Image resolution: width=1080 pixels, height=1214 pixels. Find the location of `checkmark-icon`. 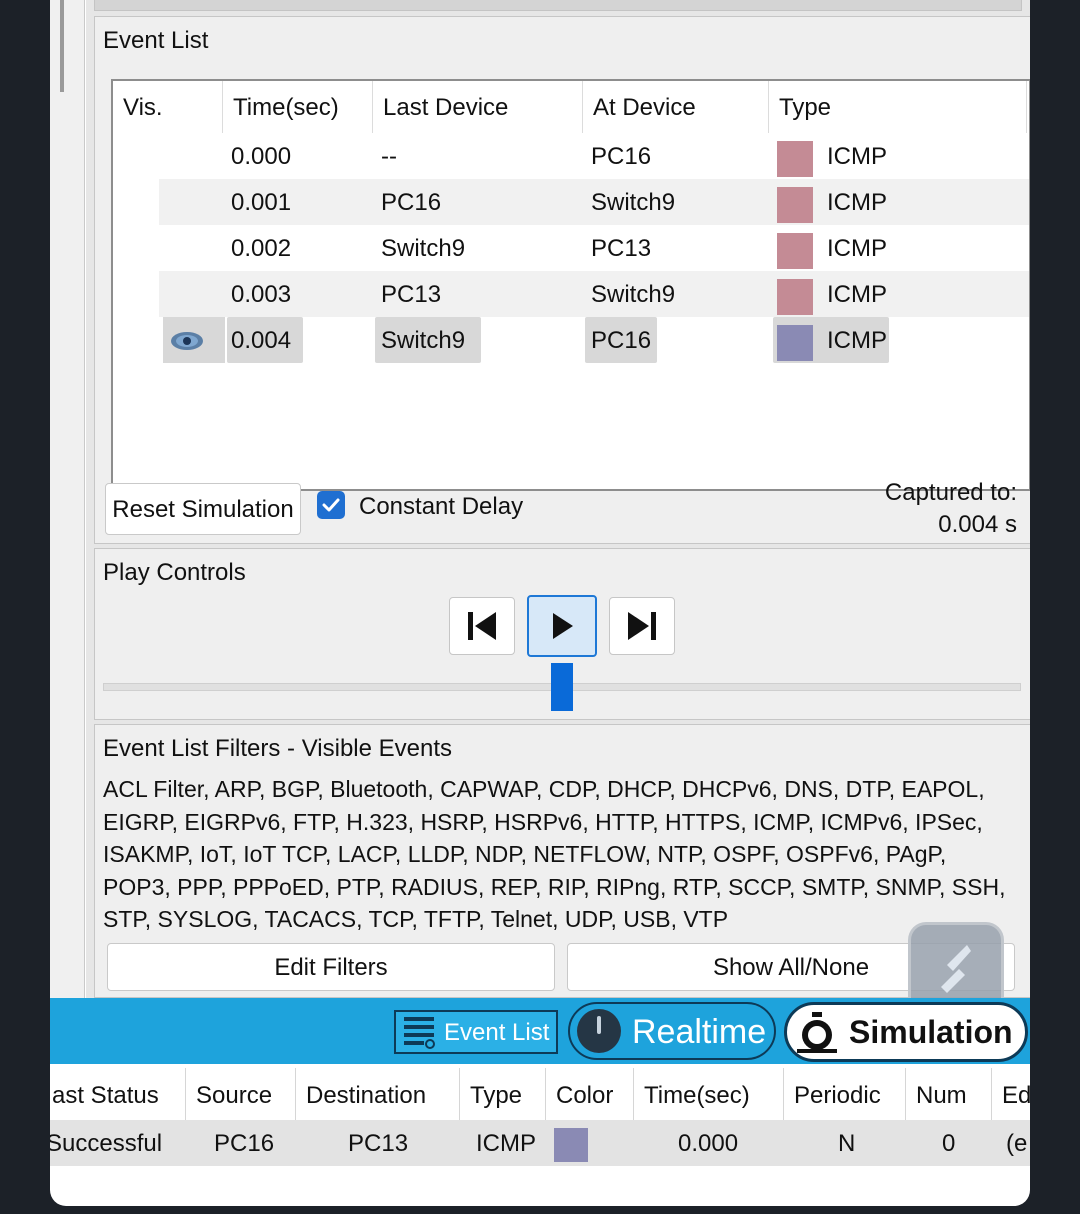

checkmark-icon is located at coordinates (331, 505).